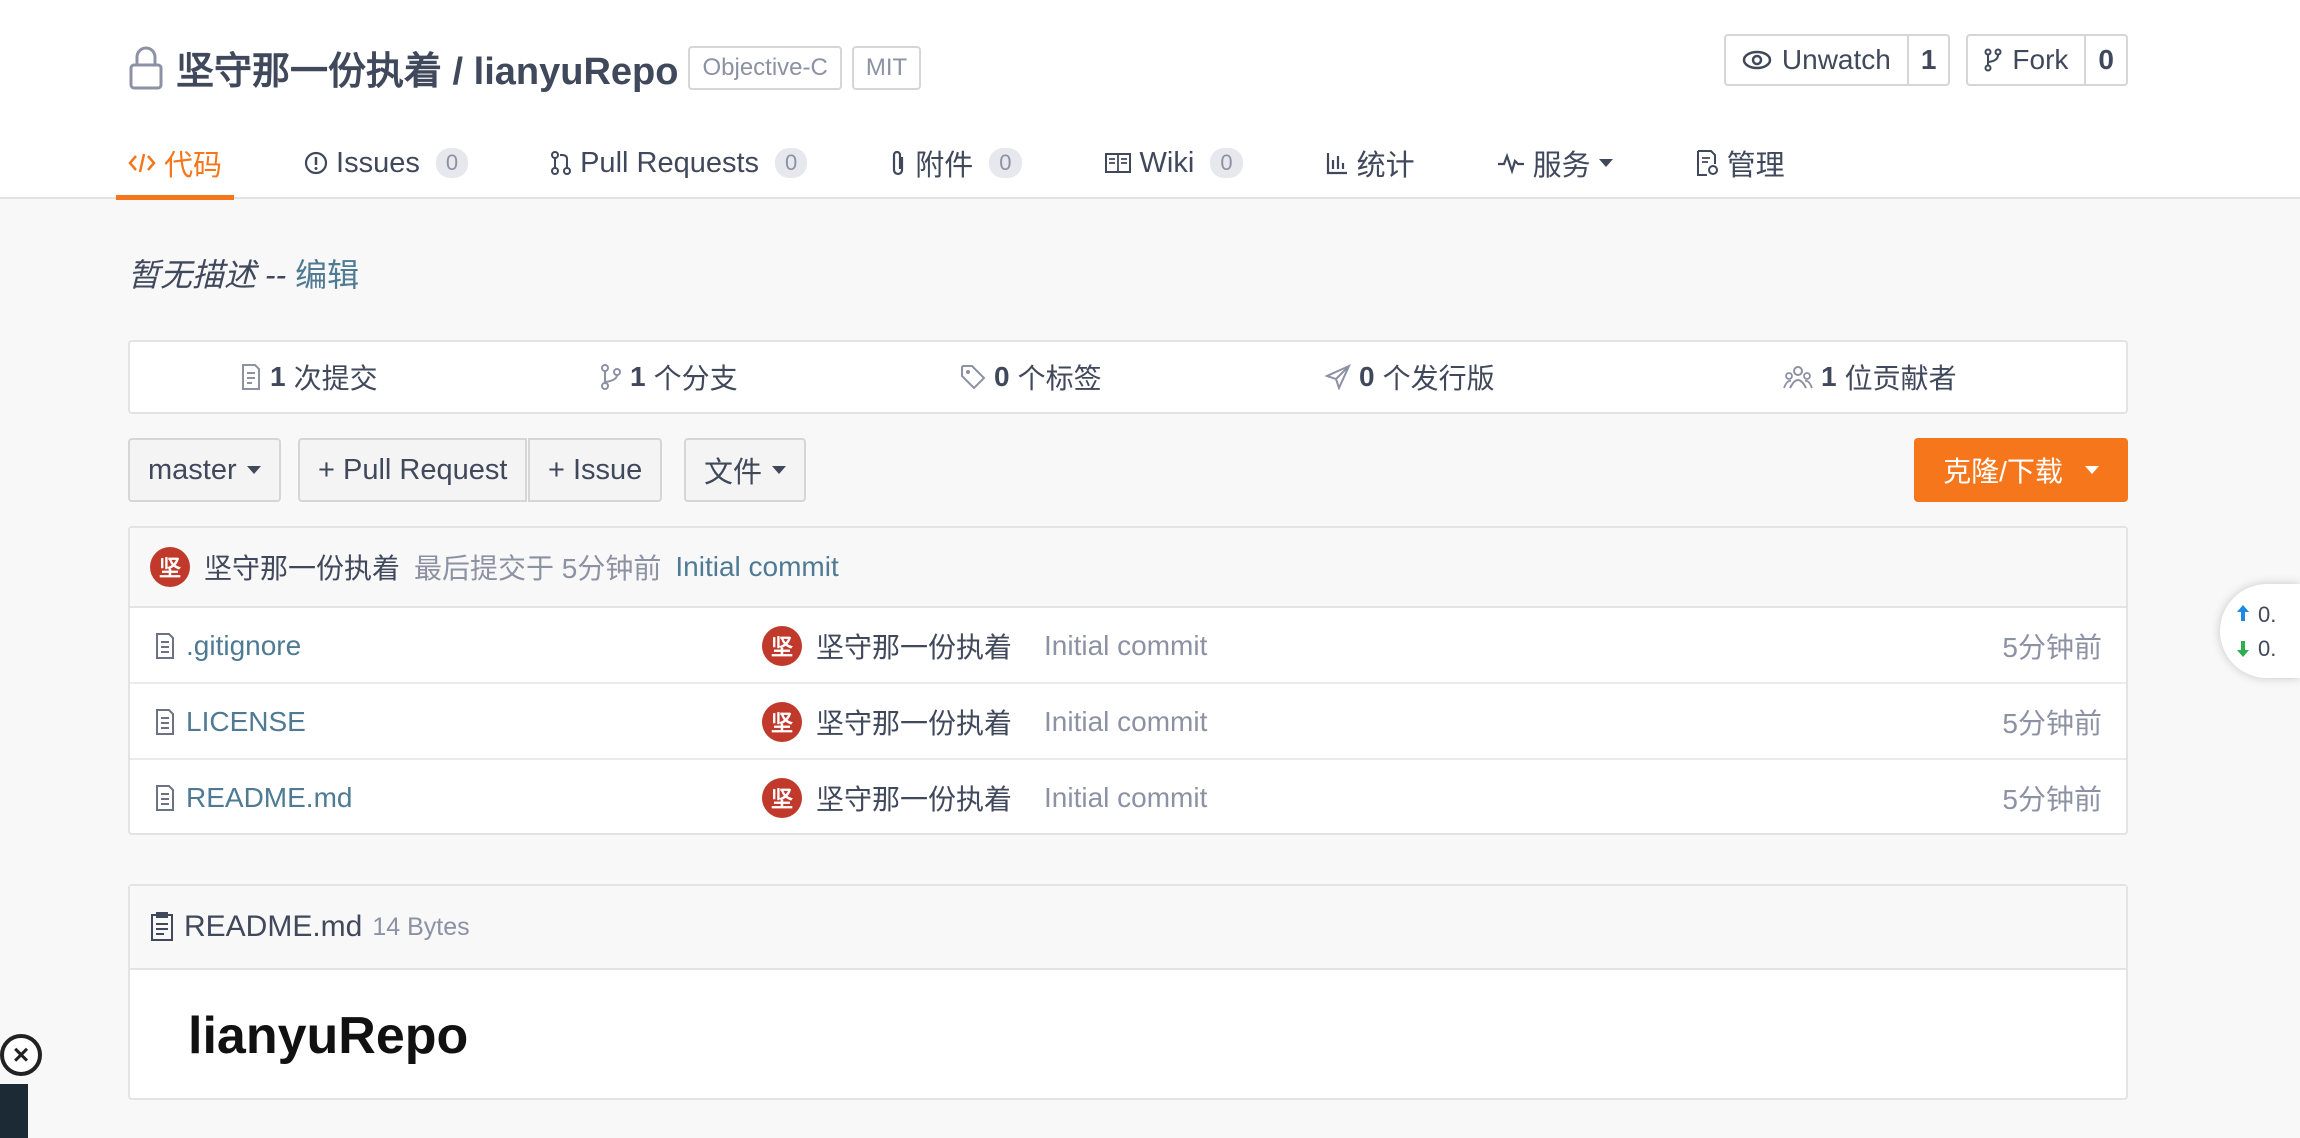 The width and height of the screenshot is (2300, 1138). Describe the element at coordinates (378, 162) in the screenshot. I see `tab-label: Issues` at that location.